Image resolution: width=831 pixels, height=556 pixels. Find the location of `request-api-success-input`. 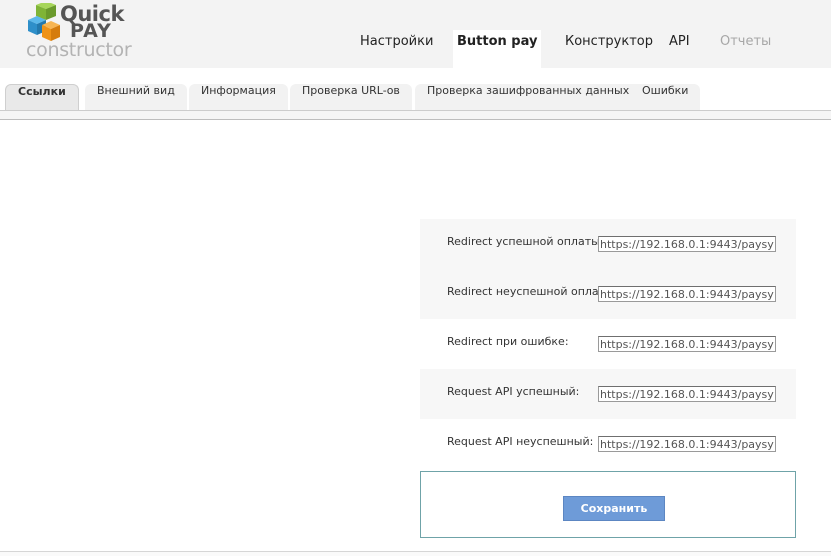

request-api-success-input is located at coordinates (687, 394).